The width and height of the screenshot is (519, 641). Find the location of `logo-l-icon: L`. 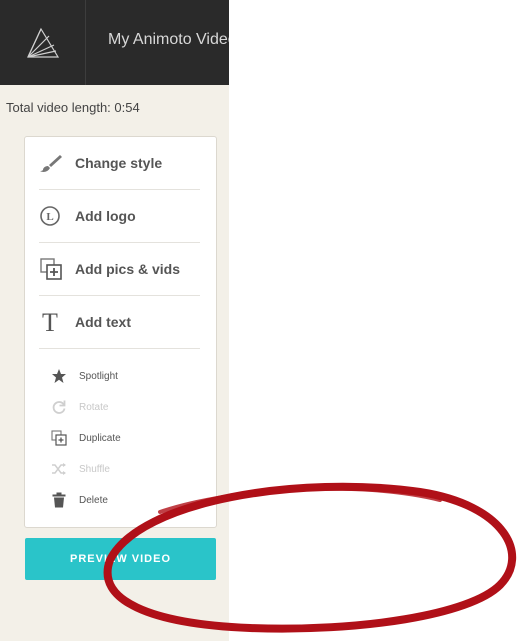

logo-l-icon: L is located at coordinates (54, 216).